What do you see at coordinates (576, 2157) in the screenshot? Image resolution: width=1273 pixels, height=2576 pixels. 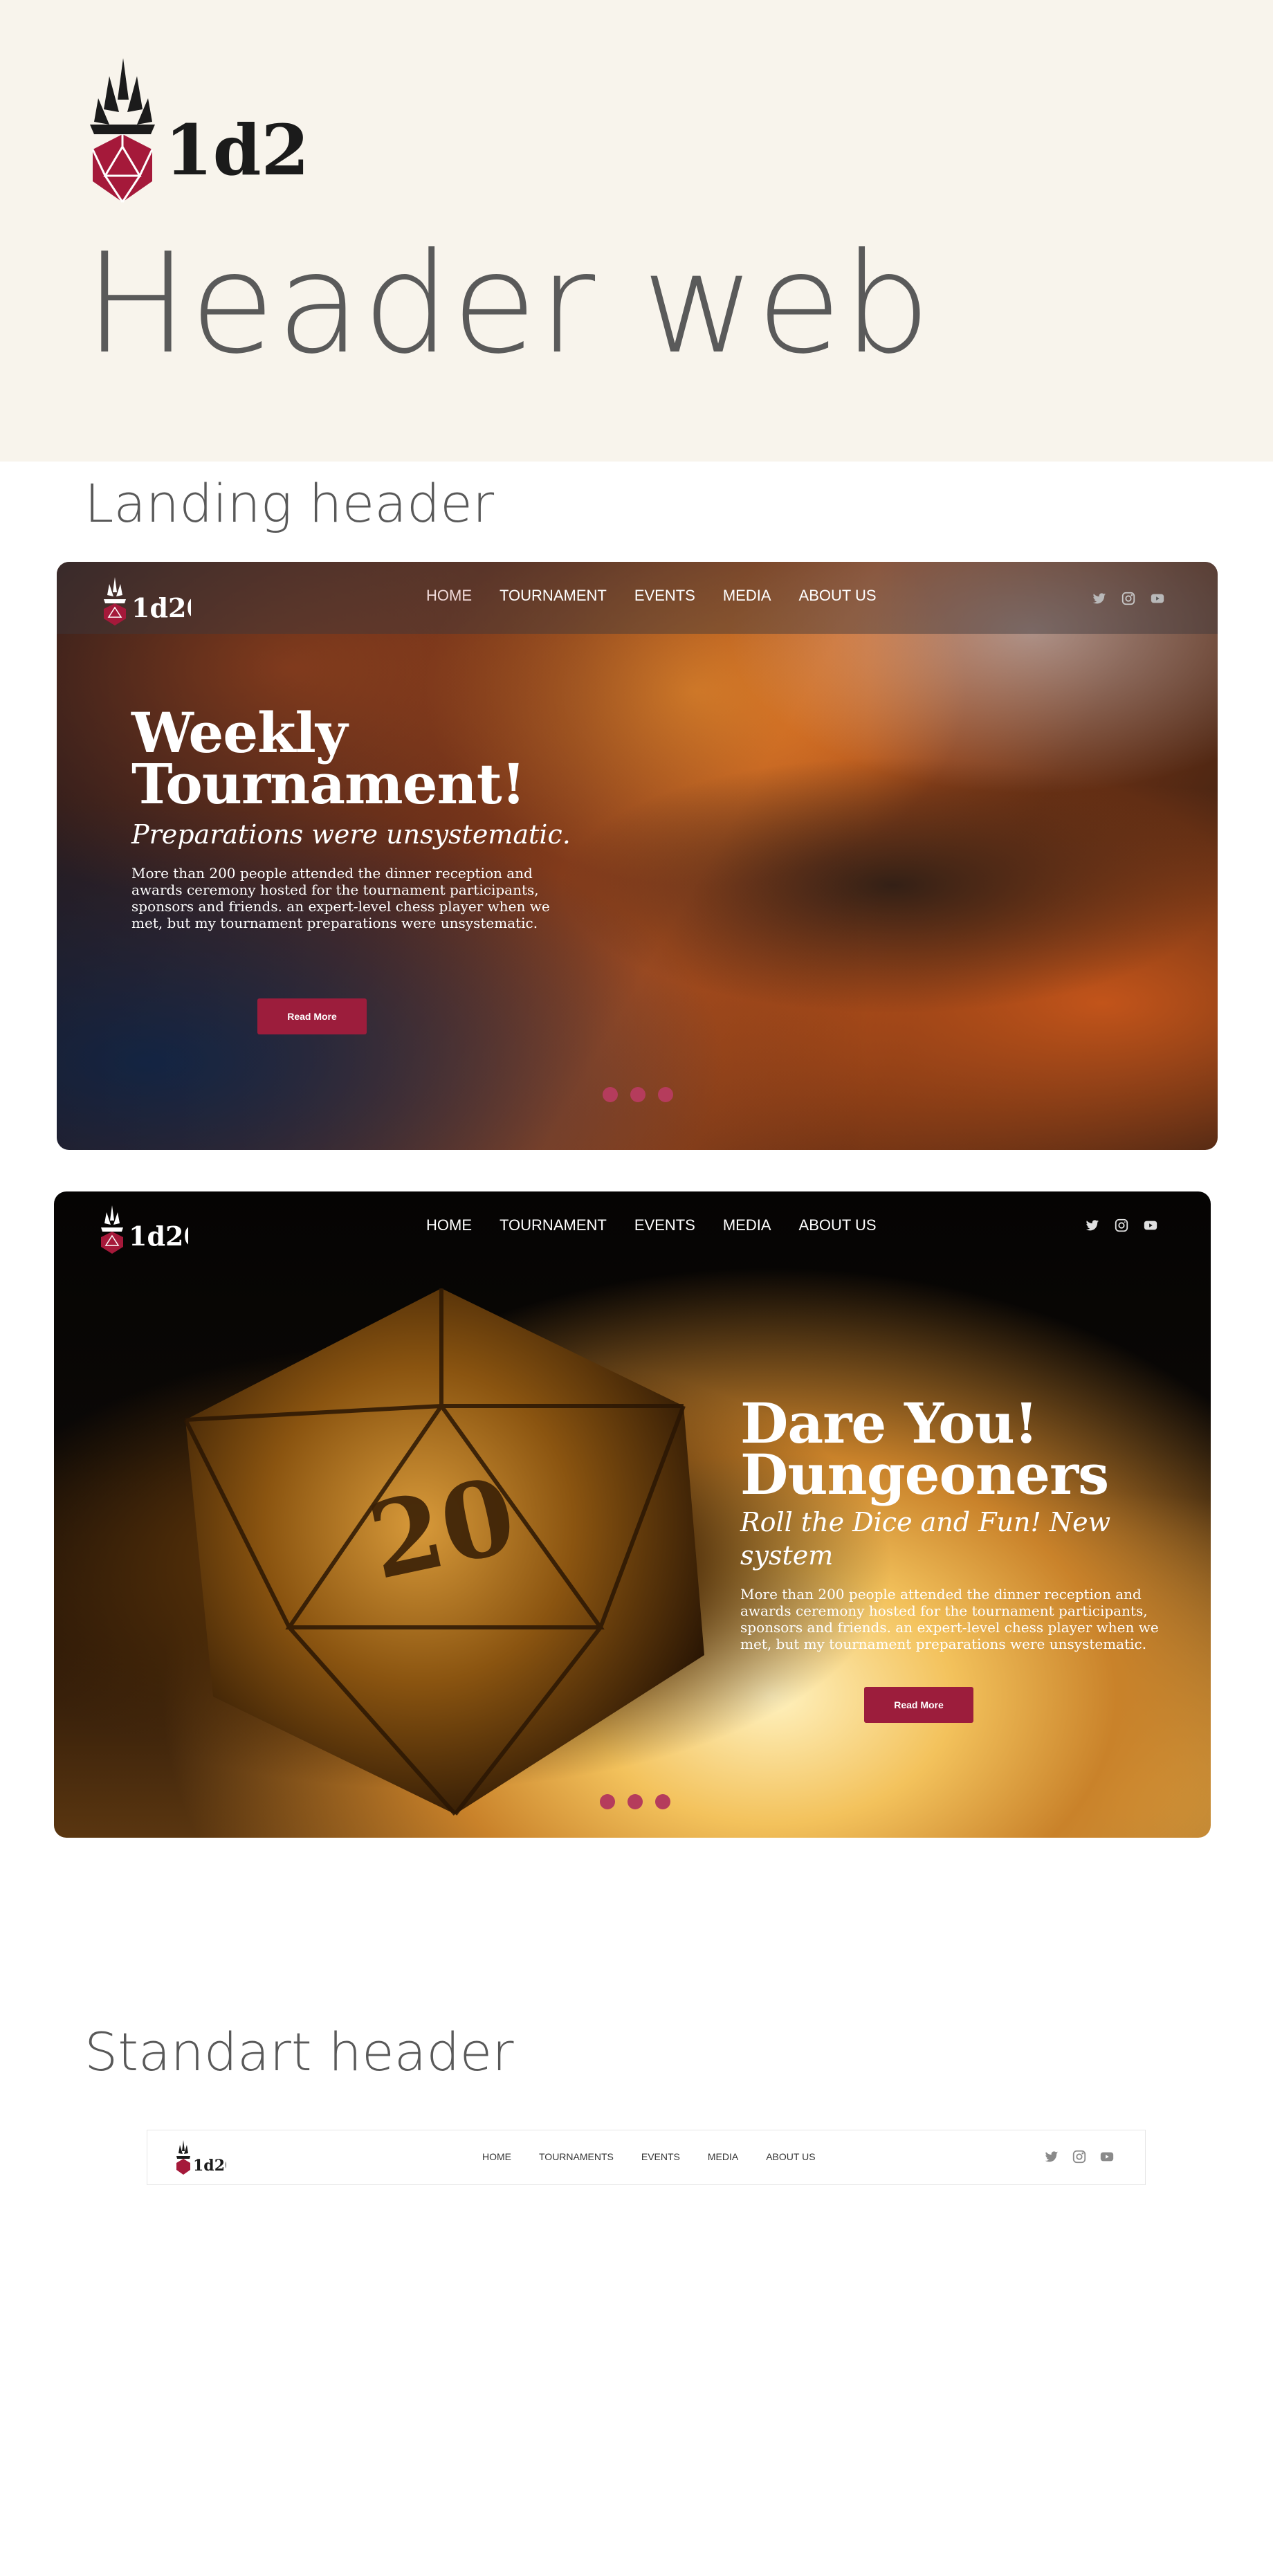 I see `nav-tournaments: TOURNAMENTS` at bounding box center [576, 2157].